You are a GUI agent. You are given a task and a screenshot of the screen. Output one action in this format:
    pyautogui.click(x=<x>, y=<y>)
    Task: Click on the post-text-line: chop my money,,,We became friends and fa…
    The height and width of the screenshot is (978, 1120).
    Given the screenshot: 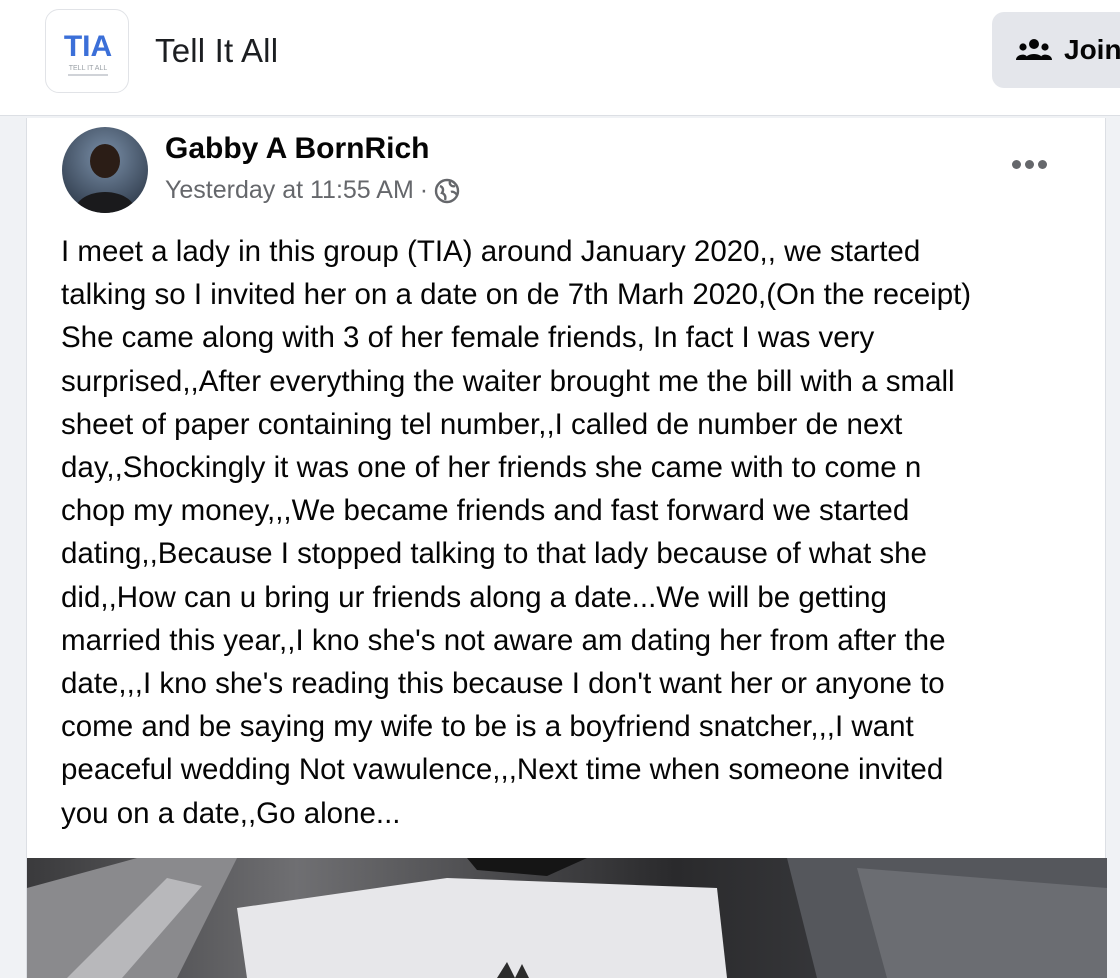 What is the action you would take?
    pyautogui.click(x=485, y=511)
    